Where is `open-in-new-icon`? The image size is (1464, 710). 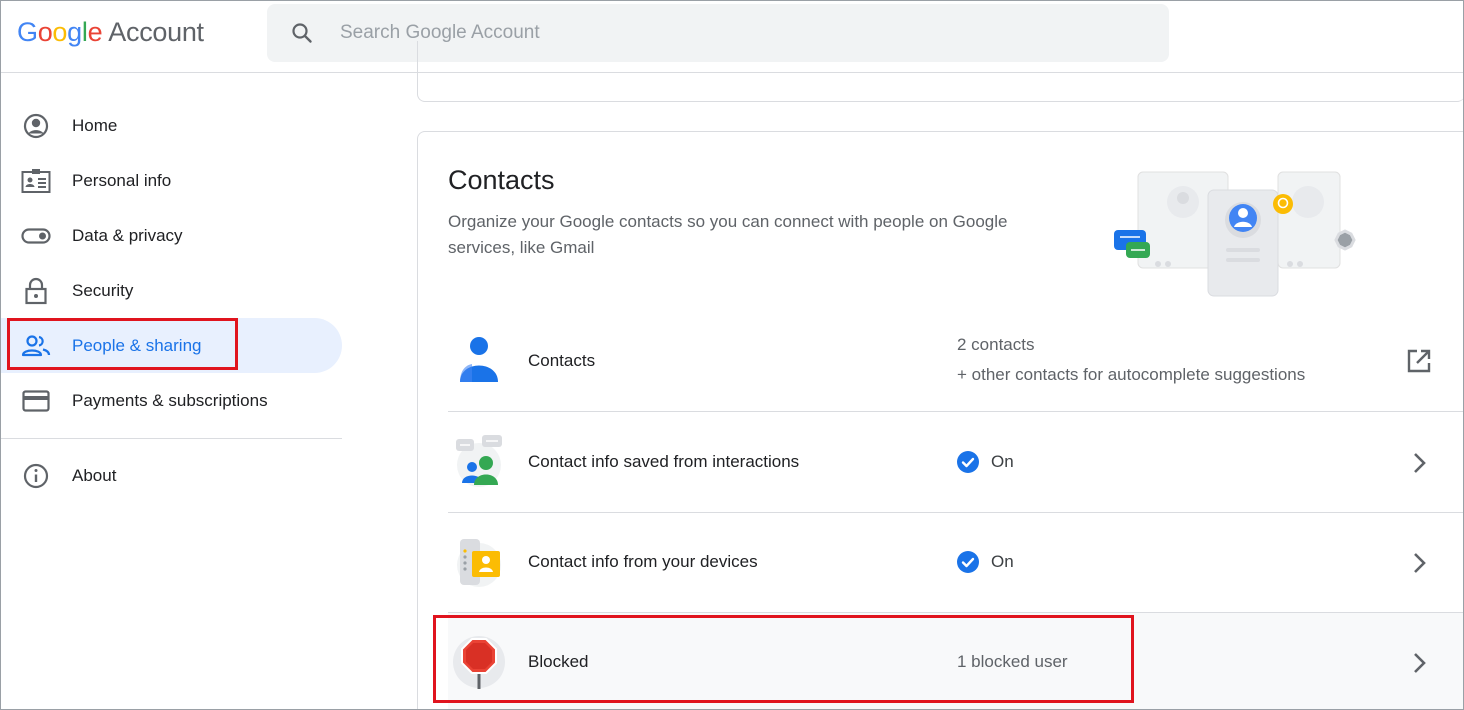
open-in-new-icon is located at coordinates (1419, 361).